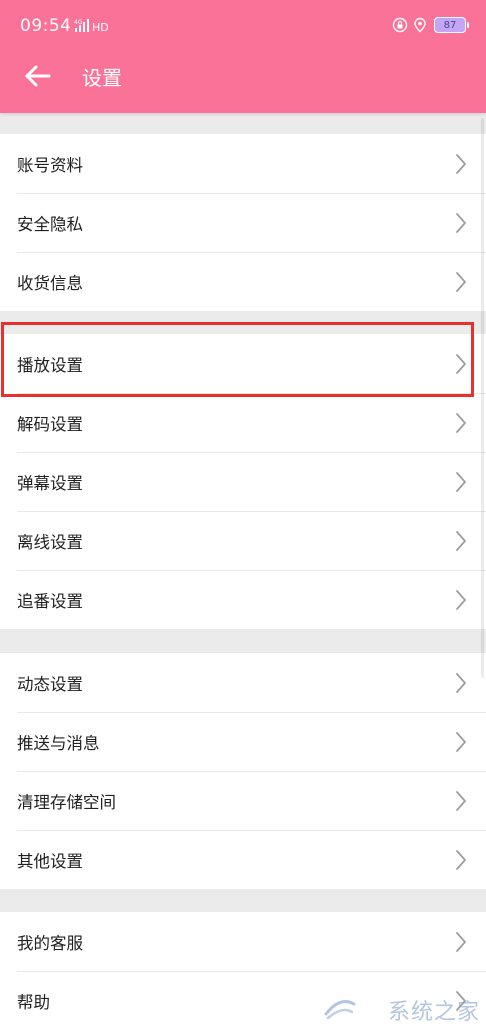 The width and height of the screenshot is (486, 1030). What do you see at coordinates (102, 76) in the screenshot?
I see `page-title: 设置` at bounding box center [102, 76].